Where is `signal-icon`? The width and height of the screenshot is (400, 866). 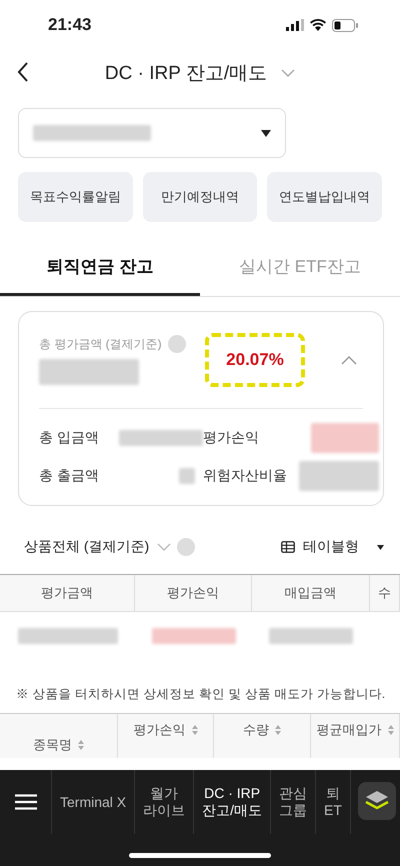 signal-icon is located at coordinates (295, 25).